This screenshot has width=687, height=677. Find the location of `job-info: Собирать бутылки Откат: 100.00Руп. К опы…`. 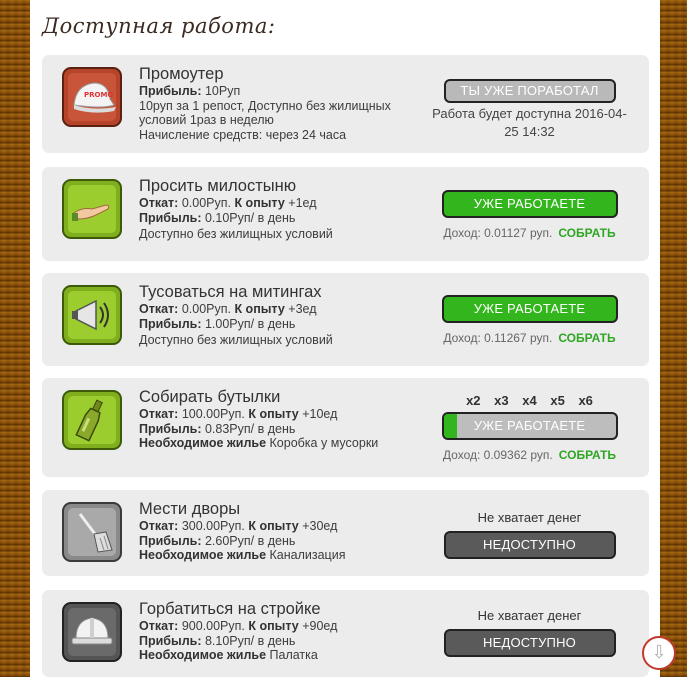

job-info: Собирать бутылки Откат: 100.00Руп. К опы… is located at coordinates (284, 419).